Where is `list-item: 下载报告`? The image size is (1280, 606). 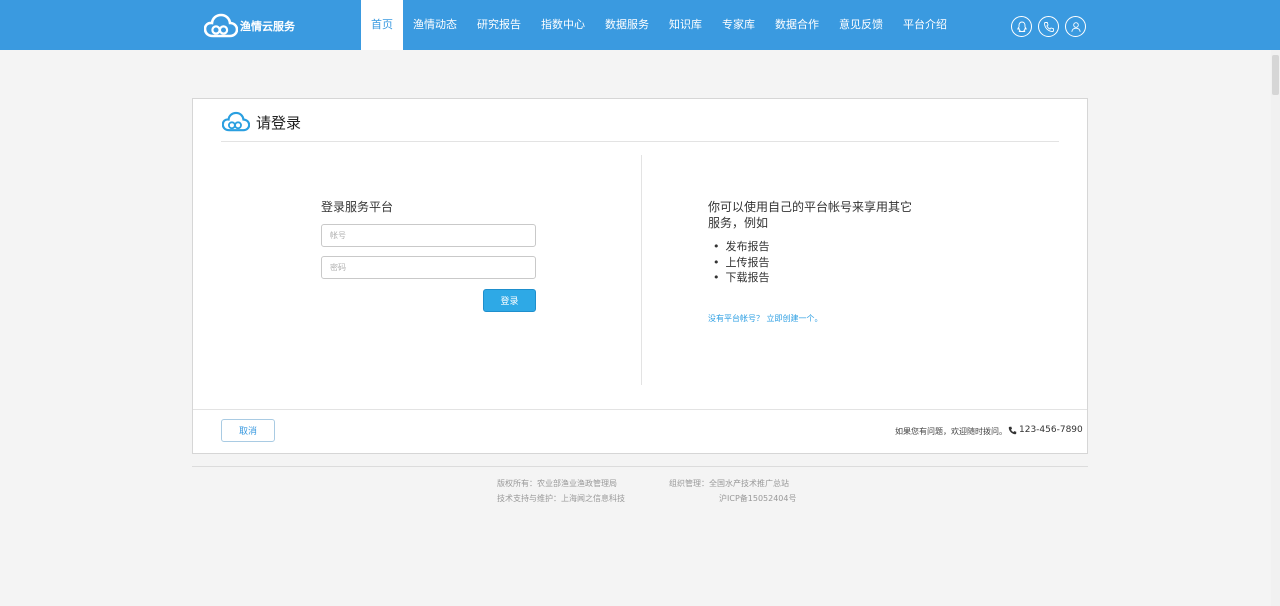
list-item: 下载报告 is located at coordinates (741, 278).